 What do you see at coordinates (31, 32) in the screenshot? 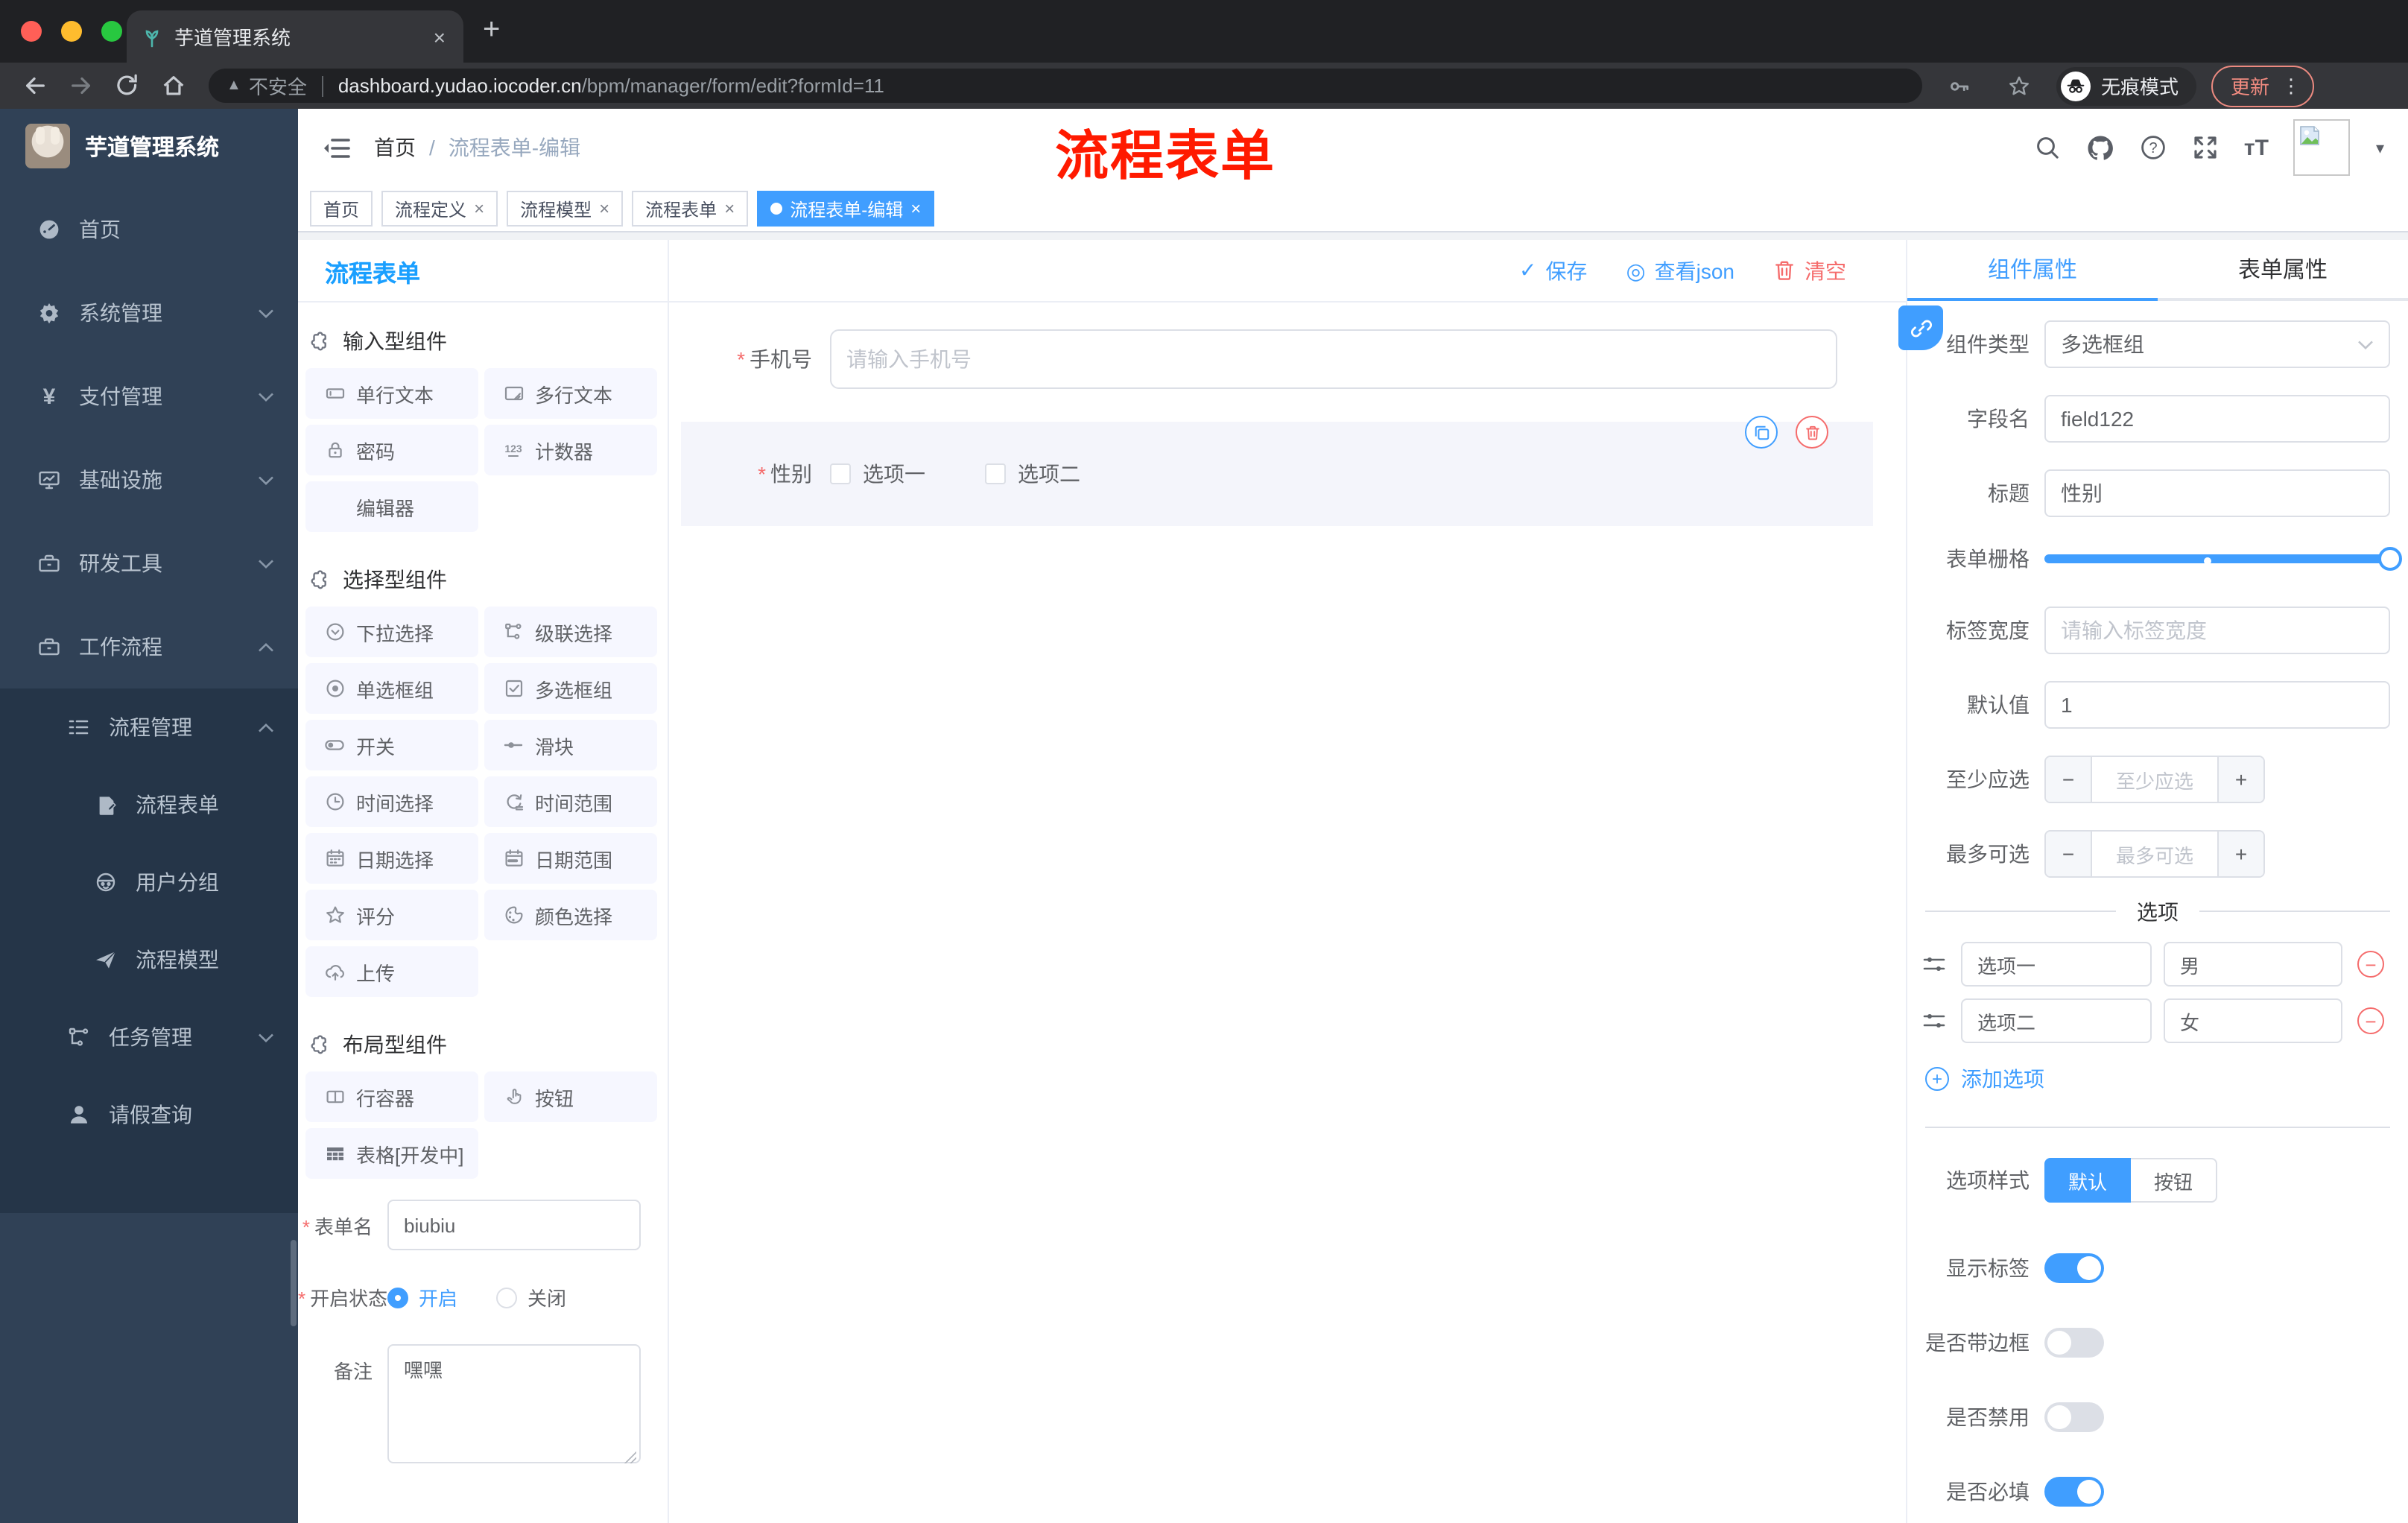
I see `window-close-button` at bounding box center [31, 32].